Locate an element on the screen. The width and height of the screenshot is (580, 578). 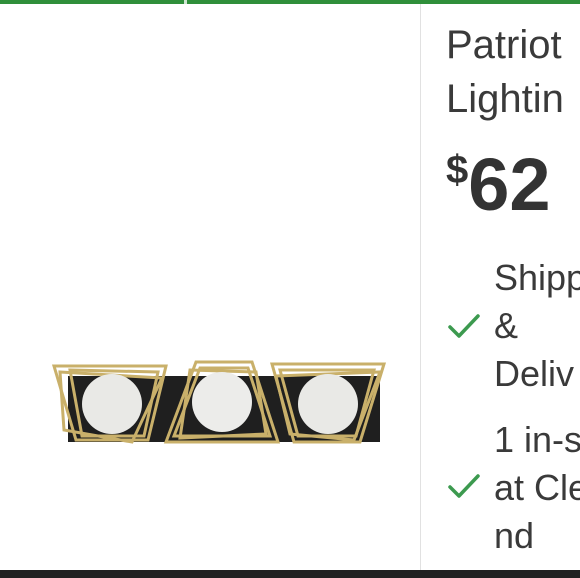
product-image is located at coordinates (220, 405).